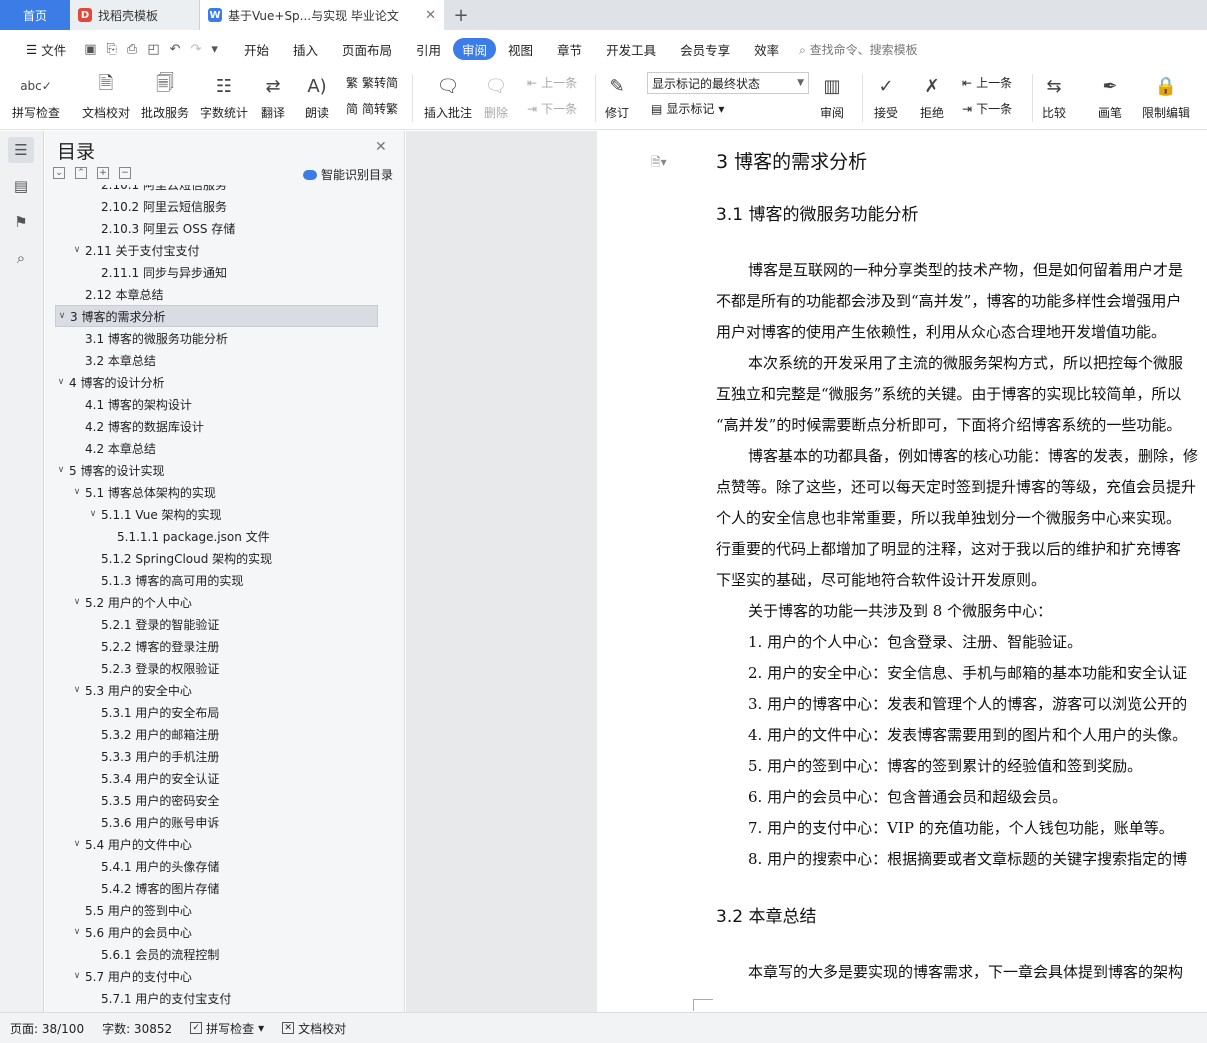 The image size is (1207, 1043). Describe the element at coordinates (103, 173) in the screenshot. I see `add-heading-icon: +` at that location.